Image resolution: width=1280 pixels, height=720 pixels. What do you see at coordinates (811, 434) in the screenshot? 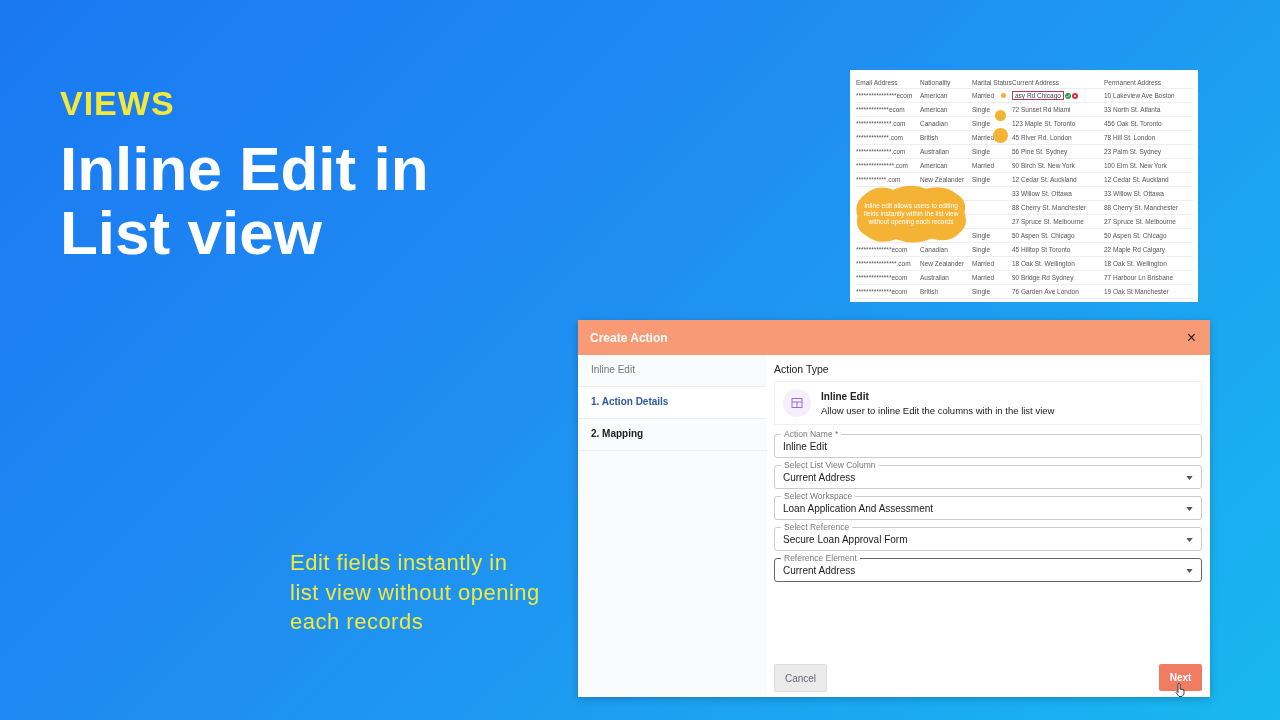
I see `field-label: Action Name *` at bounding box center [811, 434].